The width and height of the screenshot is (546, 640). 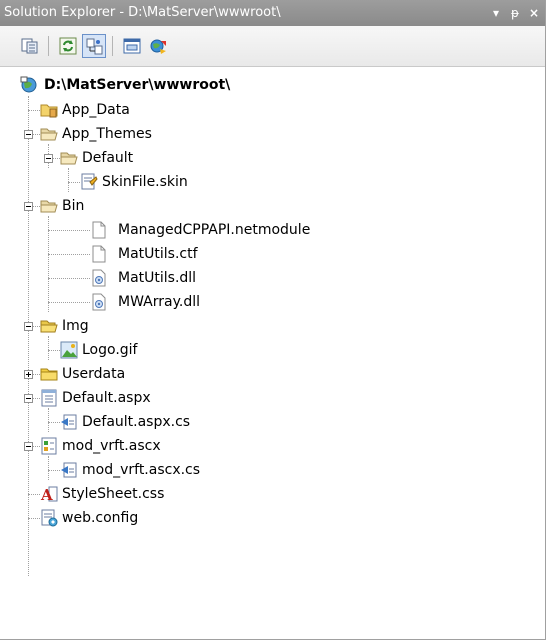 I want to click on copy-website-button, so click(x=158, y=46).